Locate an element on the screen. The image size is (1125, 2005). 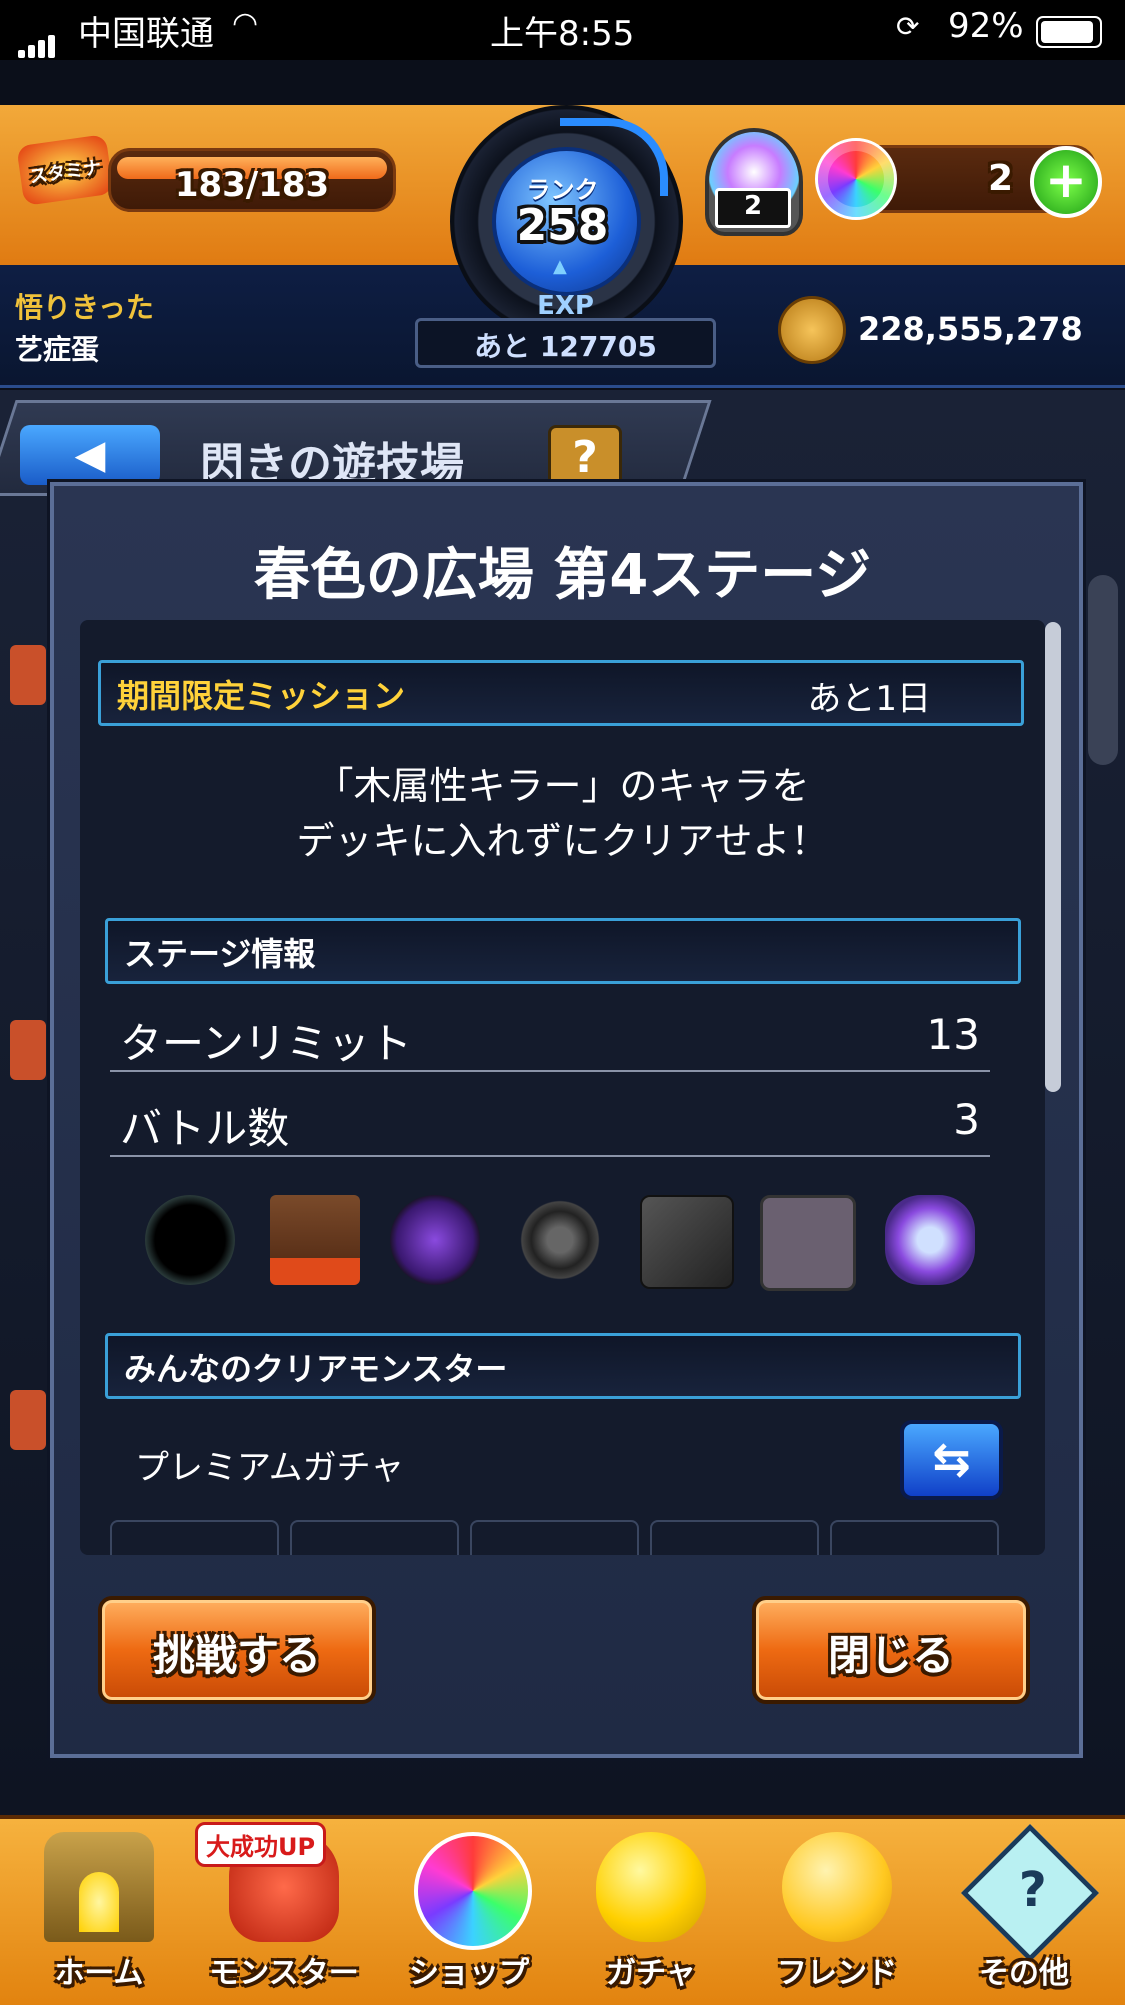
gacha-source-label: プレミアムガチャ is located at coordinates (270, 1468).